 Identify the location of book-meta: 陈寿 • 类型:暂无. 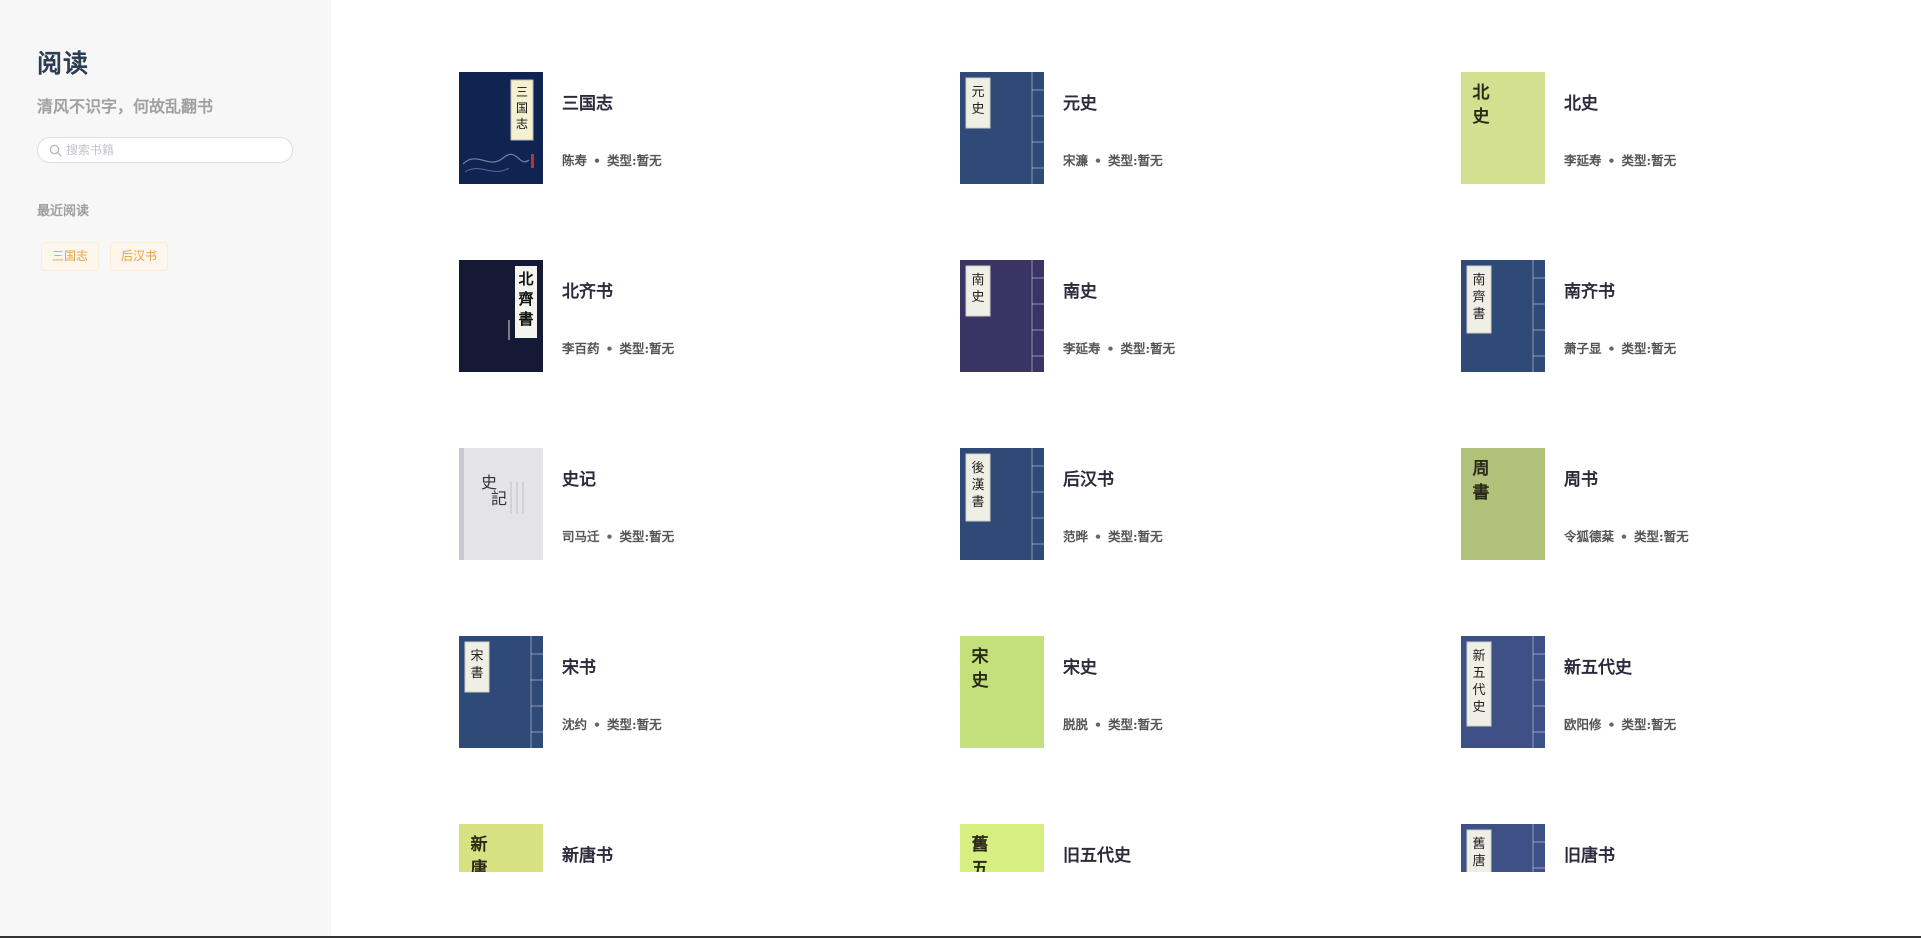
(612, 159).